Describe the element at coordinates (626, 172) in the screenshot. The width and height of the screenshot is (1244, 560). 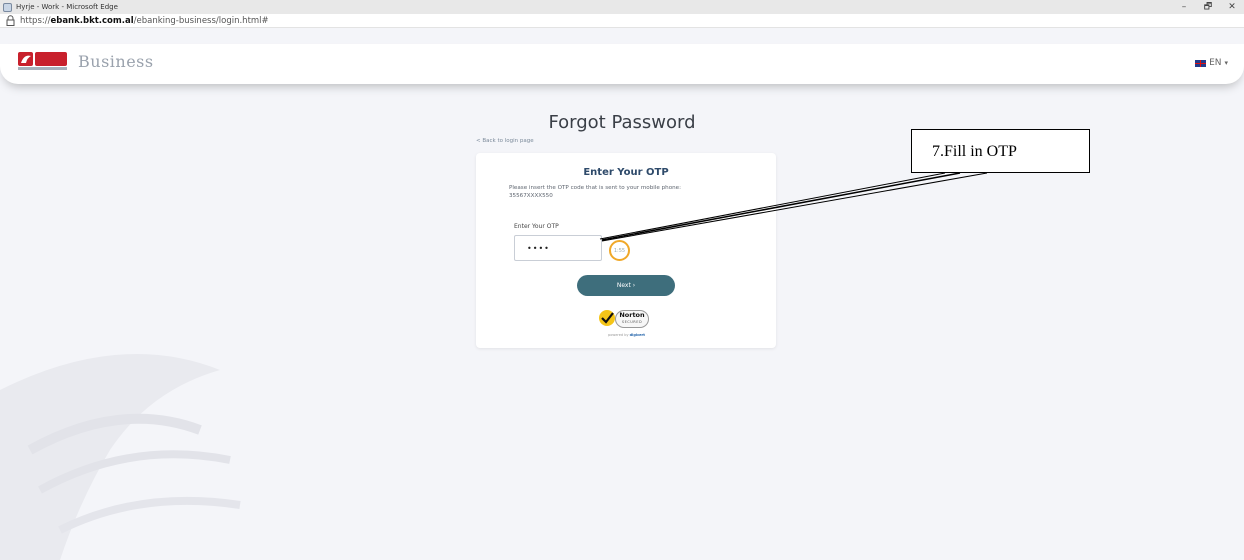
I see `otp-card-title: Enter Your OTP` at that location.